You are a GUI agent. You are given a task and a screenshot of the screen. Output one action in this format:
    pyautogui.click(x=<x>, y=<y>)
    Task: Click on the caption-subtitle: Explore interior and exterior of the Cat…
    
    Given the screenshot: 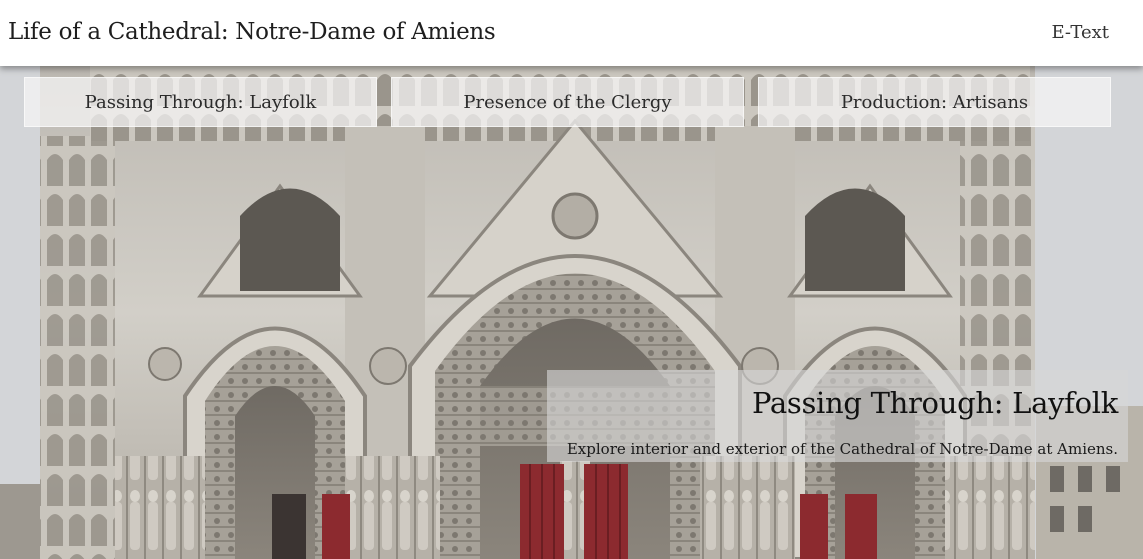 What is the action you would take?
    pyautogui.click(x=842, y=449)
    